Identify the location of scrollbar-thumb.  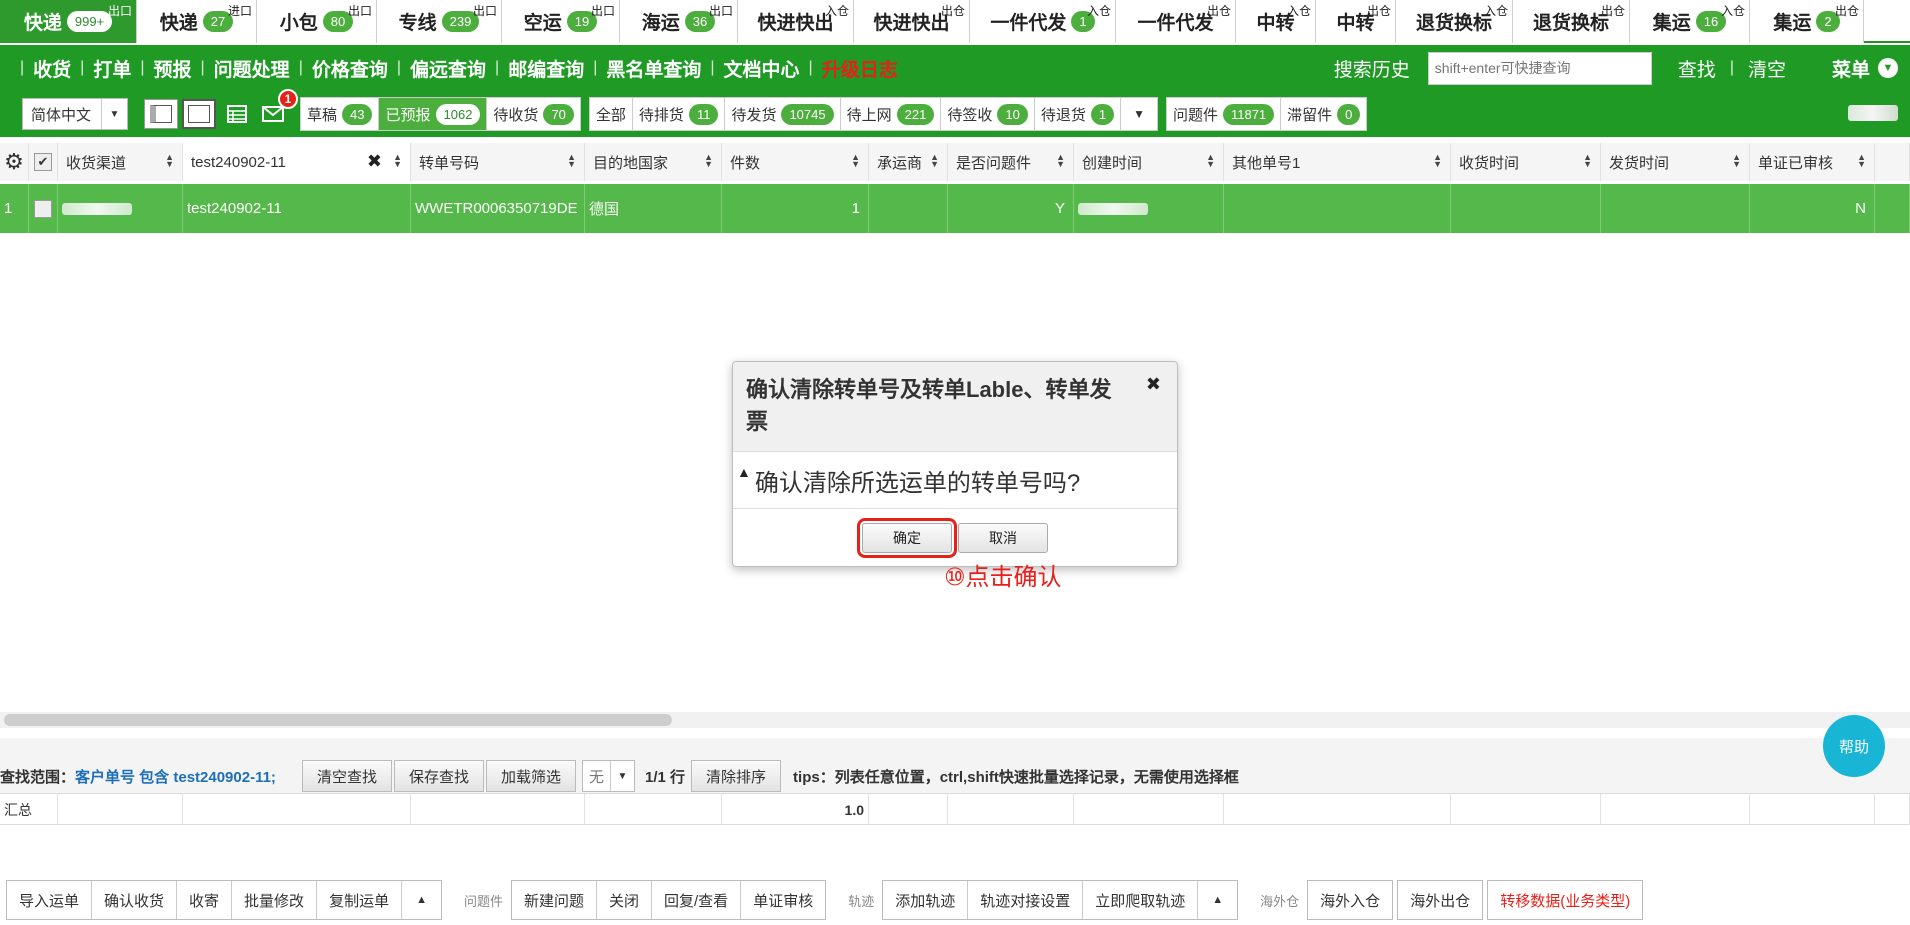
(338, 720).